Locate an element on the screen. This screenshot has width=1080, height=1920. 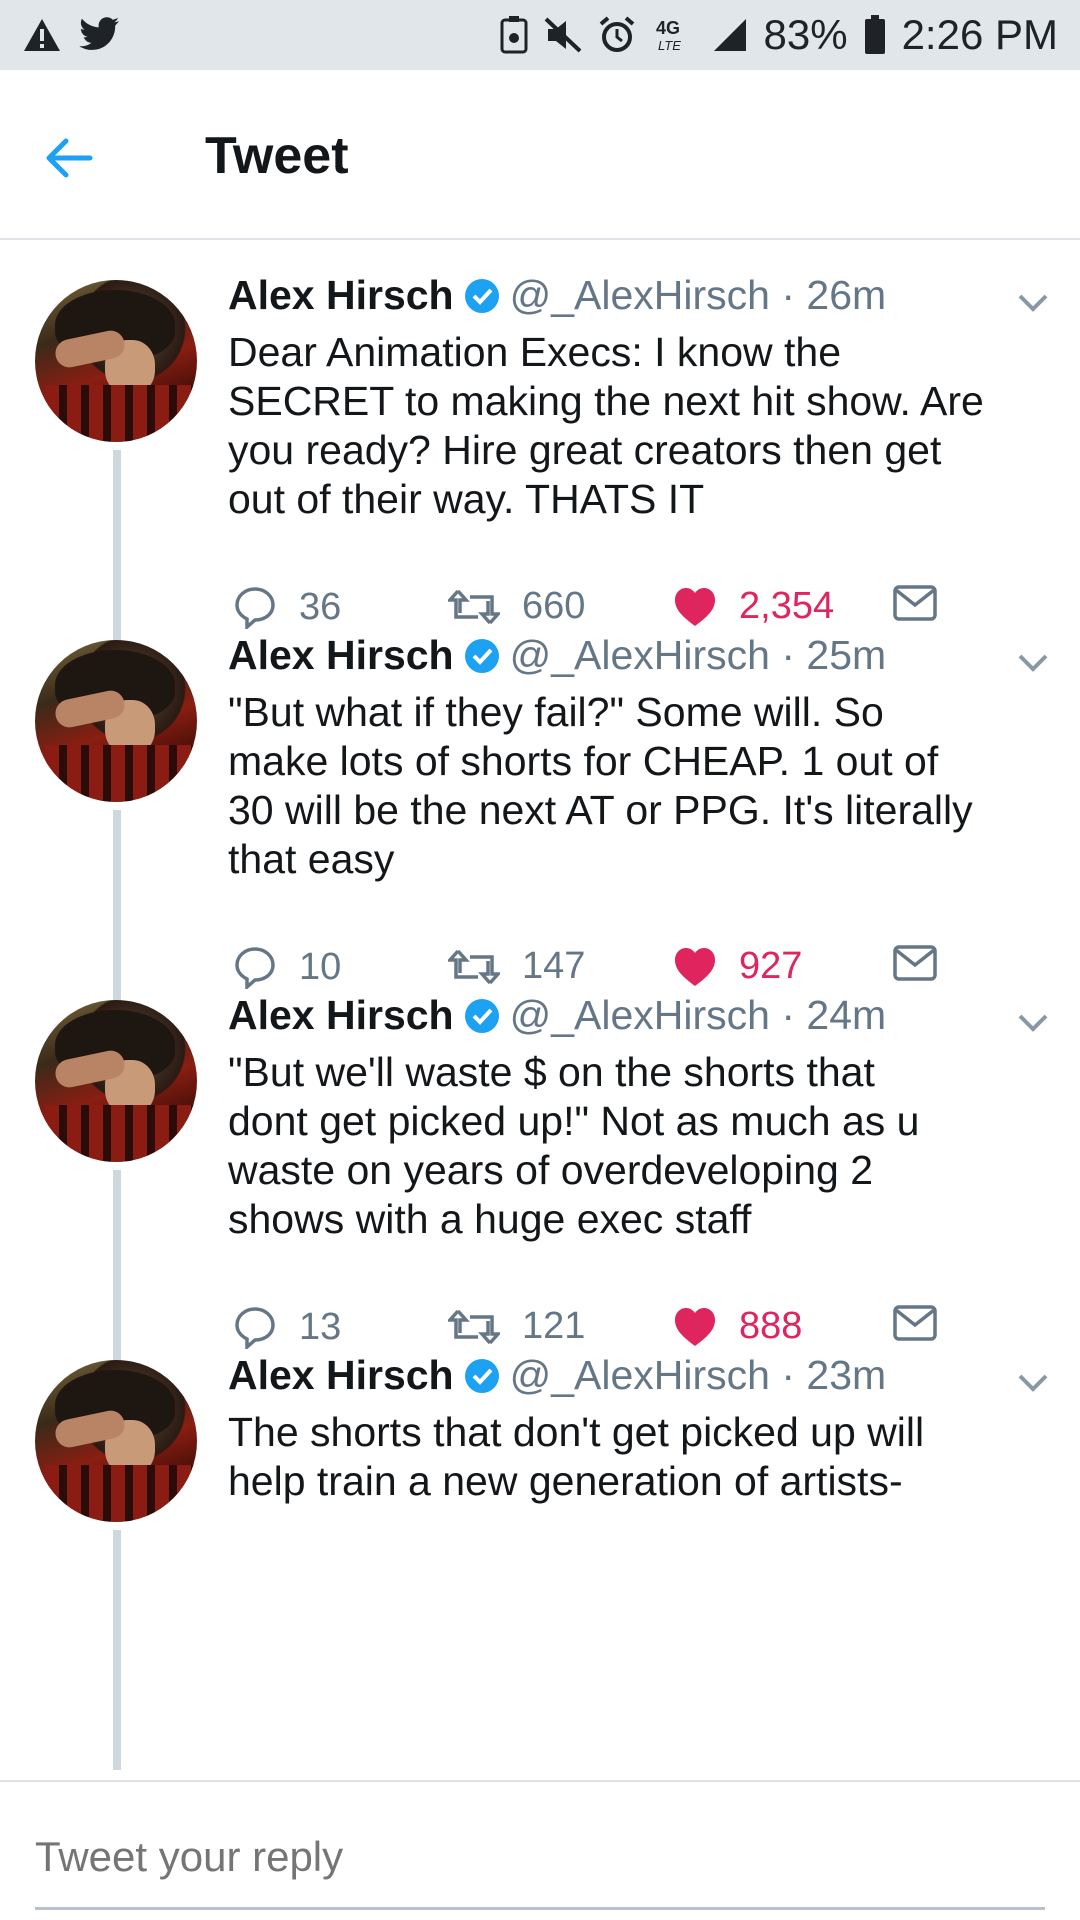
reply-input is located at coordinates (540, 1857).